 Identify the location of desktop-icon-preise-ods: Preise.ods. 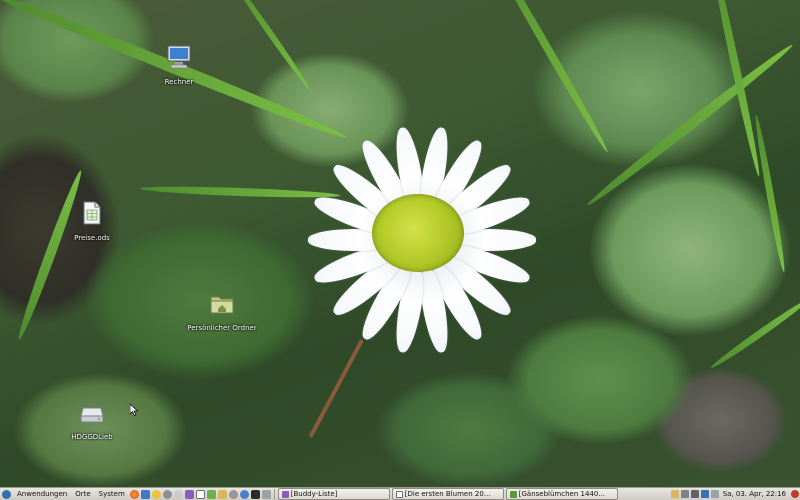
(92, 222).